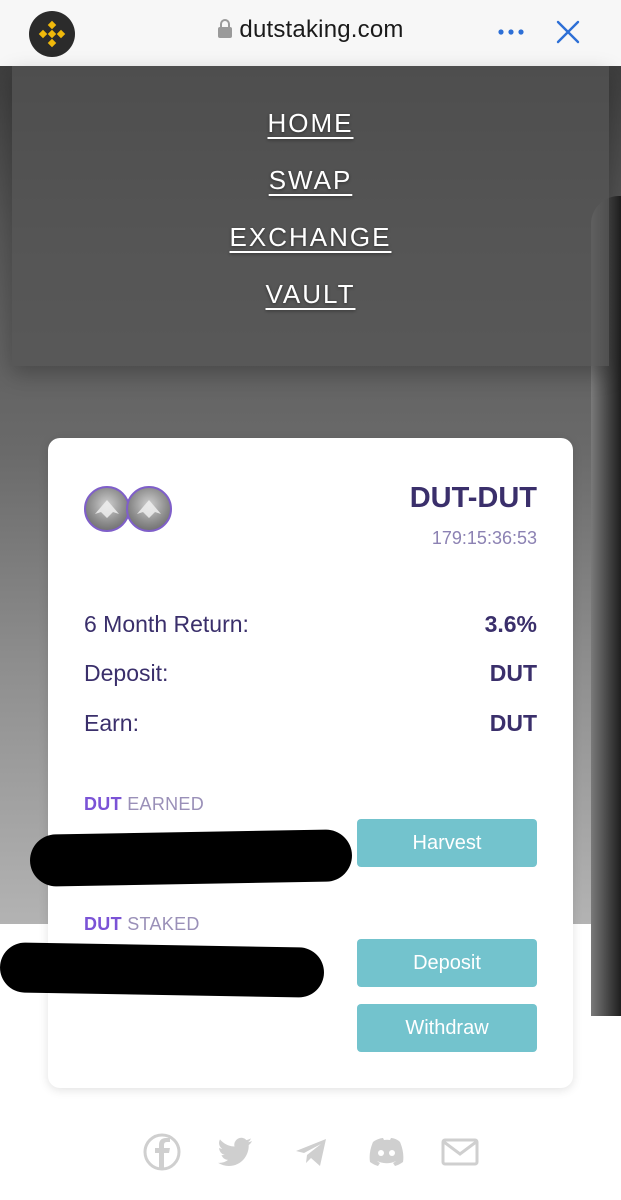 This screenshot has height=1200, width=621. Describe the element at coordinates (447, 843) in the screenshot. I see `harvest-button: Harvest` at that location.